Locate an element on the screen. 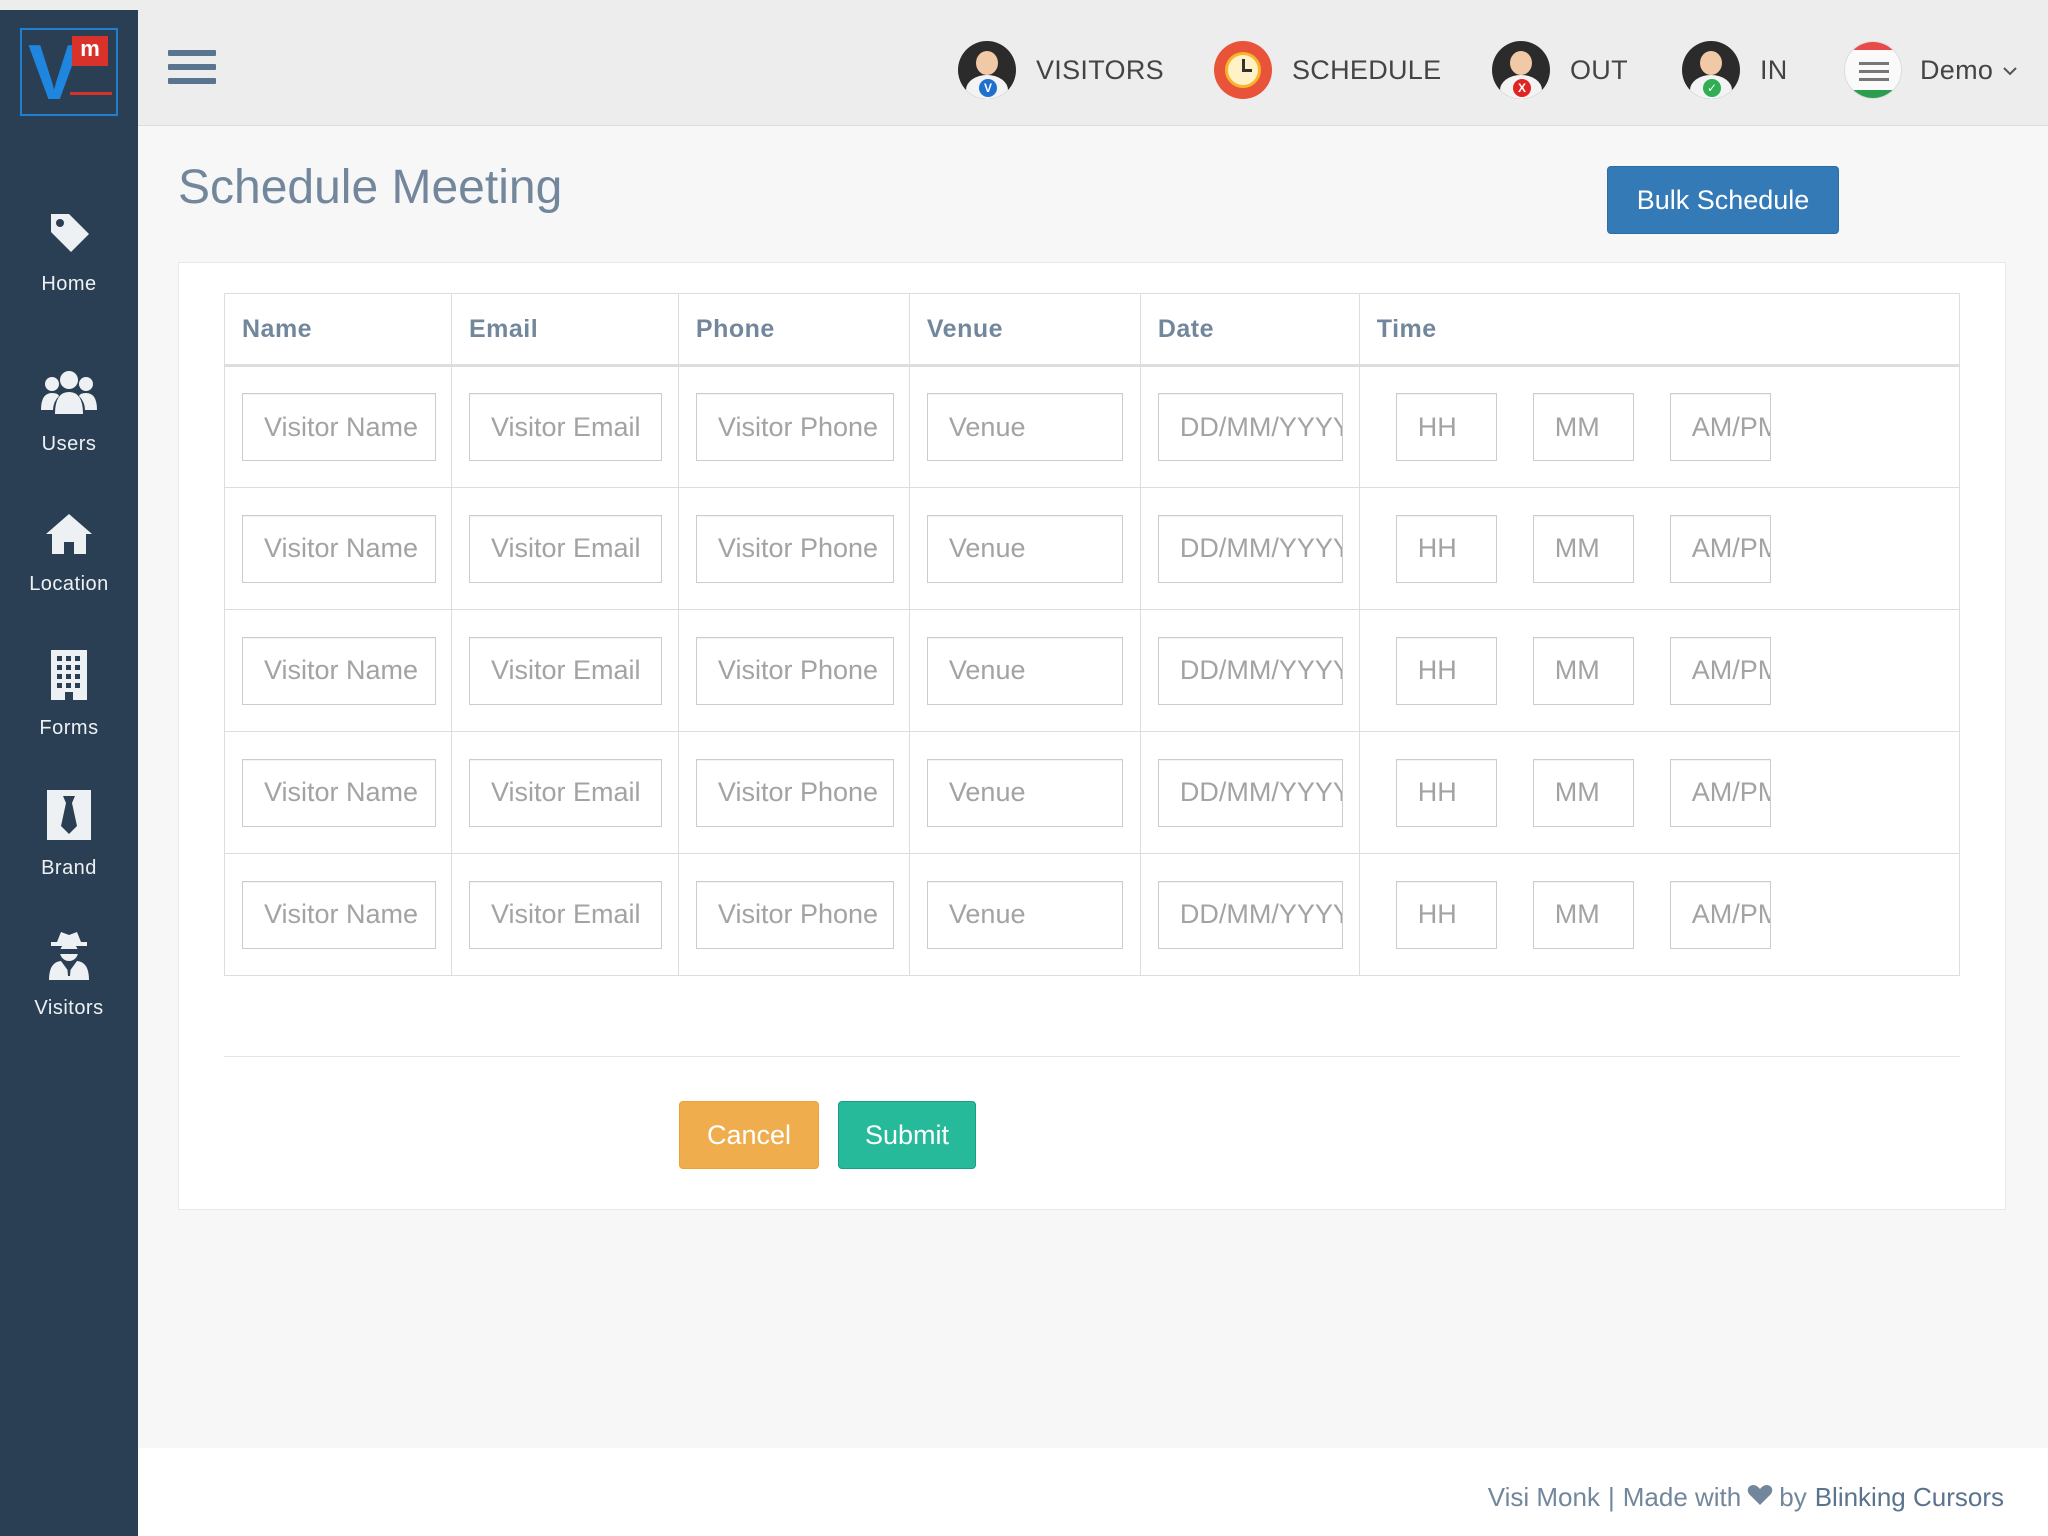  sidebar-item-label: Forms is located at coordinates (69, 728).